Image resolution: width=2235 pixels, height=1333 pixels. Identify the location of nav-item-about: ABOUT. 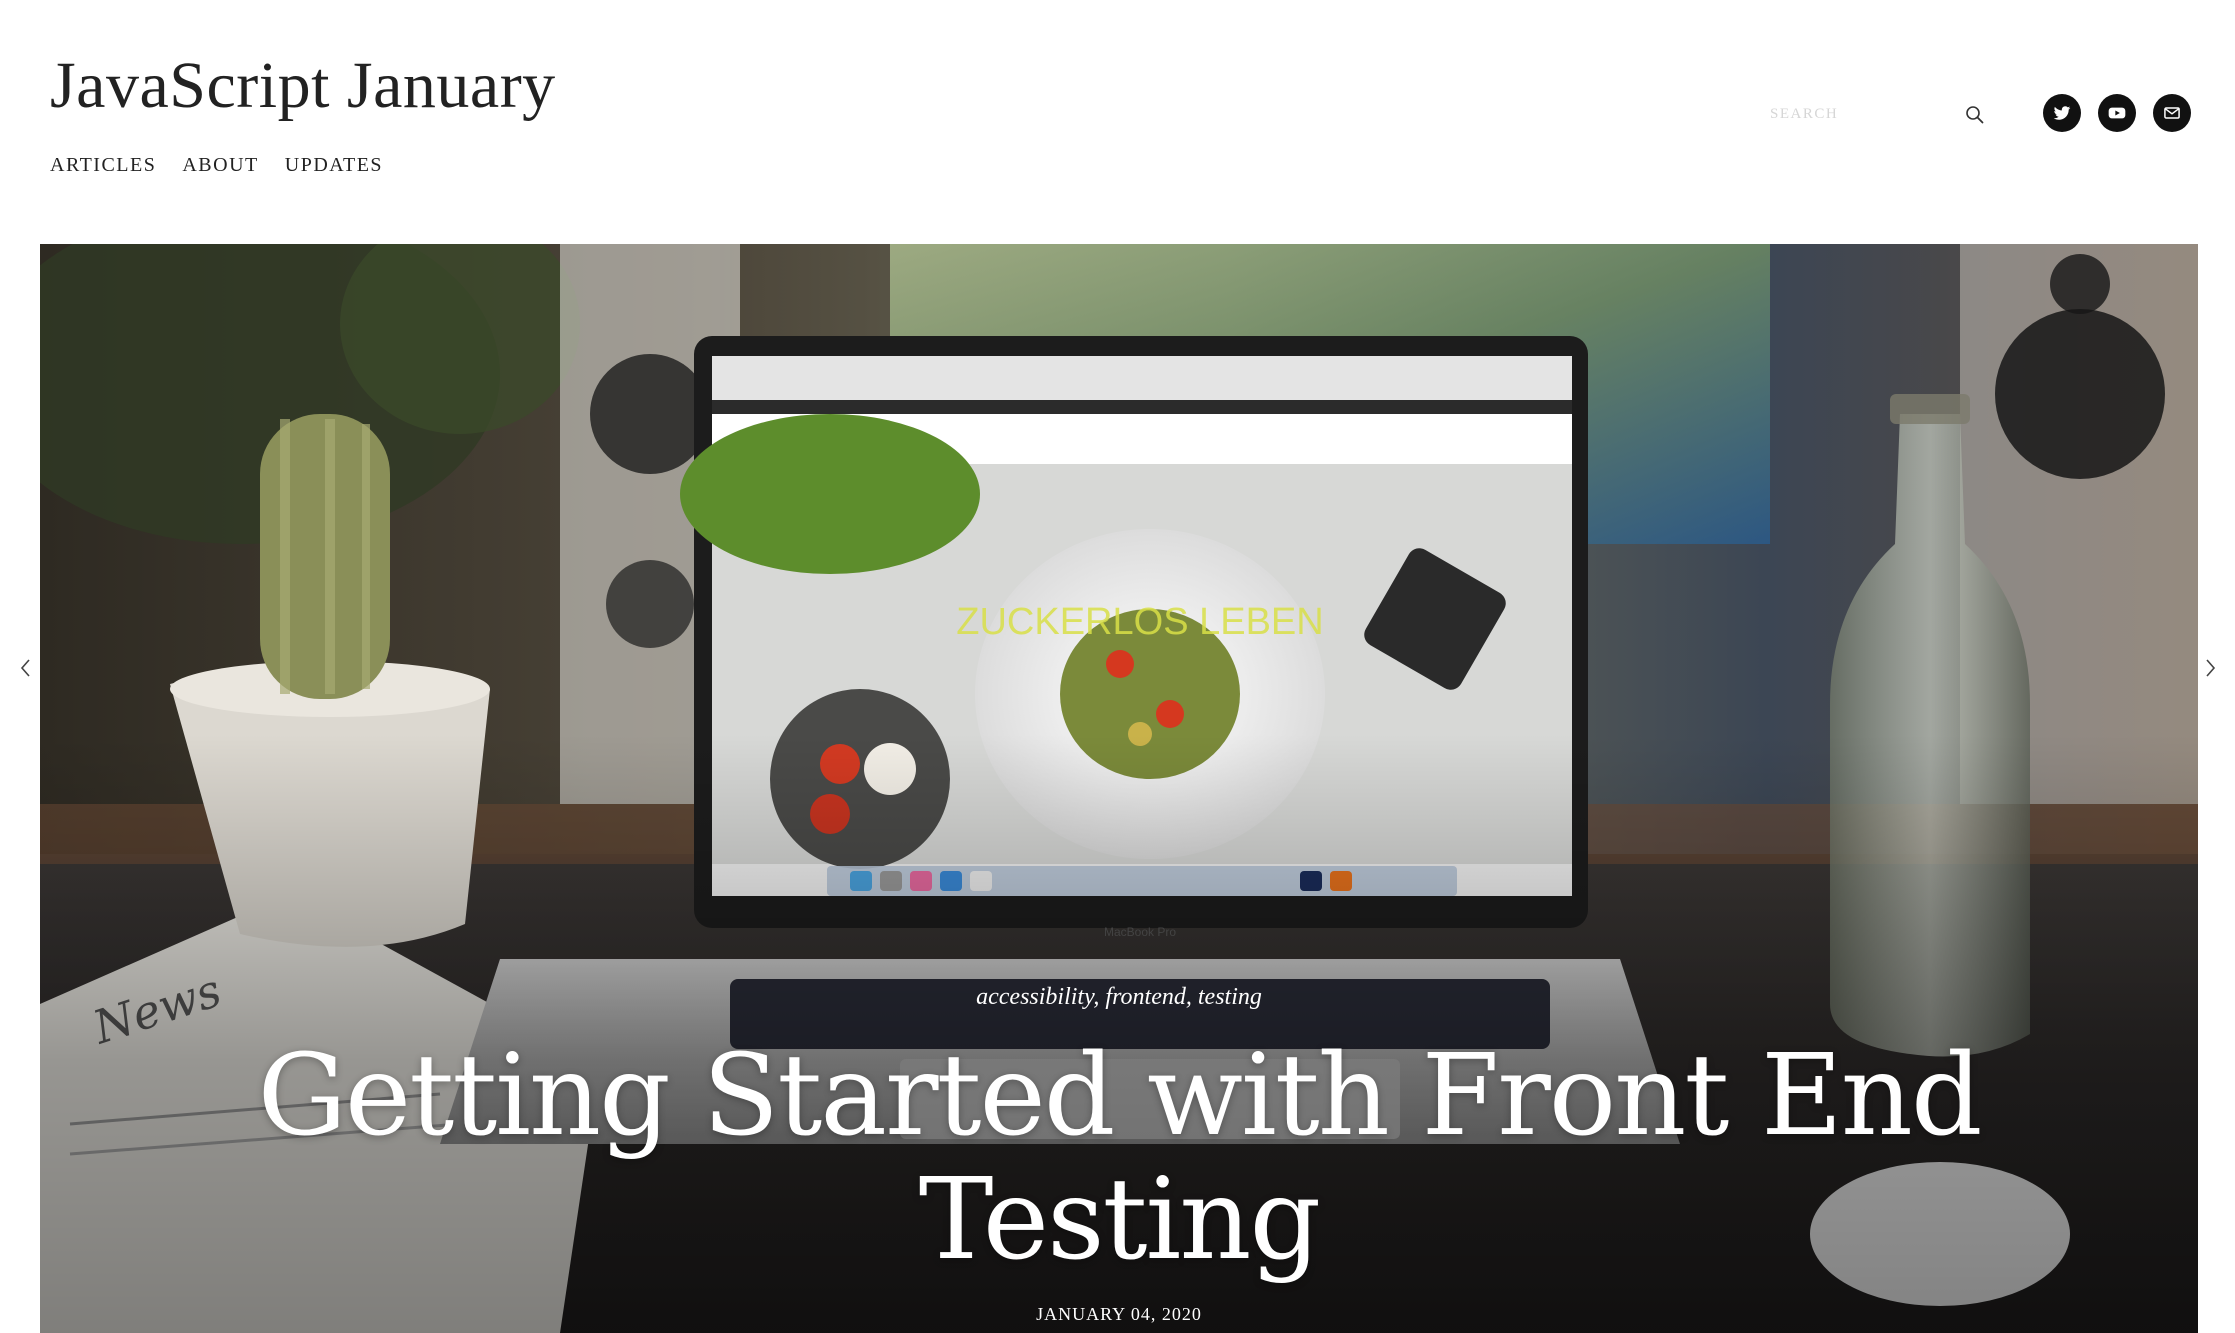
(220, 165).